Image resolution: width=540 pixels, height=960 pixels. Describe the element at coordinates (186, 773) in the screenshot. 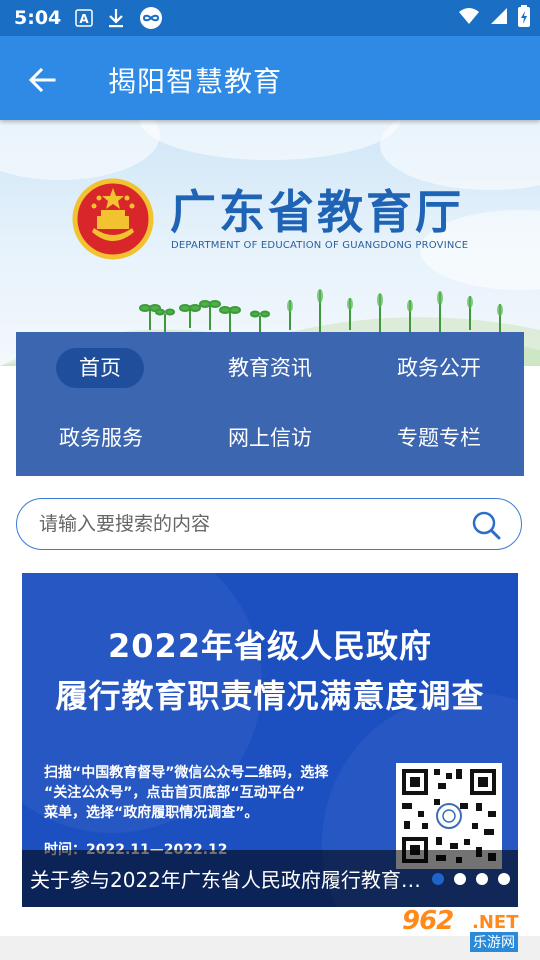

I see `slide-body-line: 扫描“中国教育督导”微信公众号二维码，选择` at that location.